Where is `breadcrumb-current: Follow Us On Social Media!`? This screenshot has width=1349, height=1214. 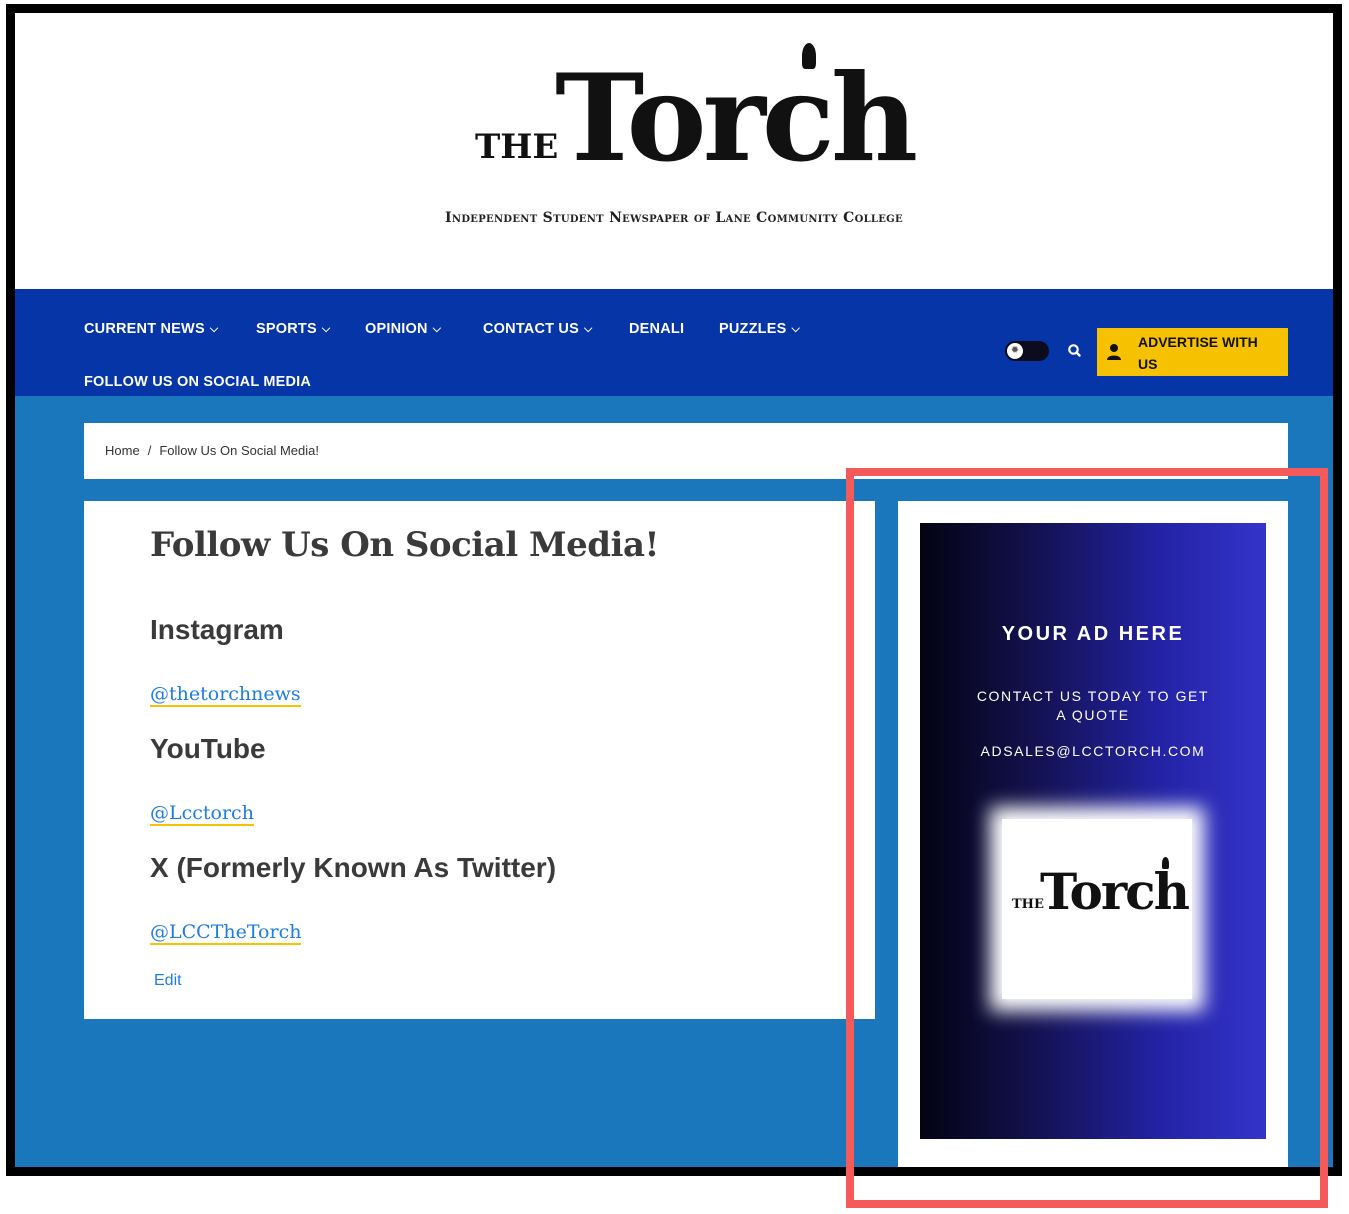
breadcrumb-current: Follow Us On Social Media! is located at coordinates (239, 450).